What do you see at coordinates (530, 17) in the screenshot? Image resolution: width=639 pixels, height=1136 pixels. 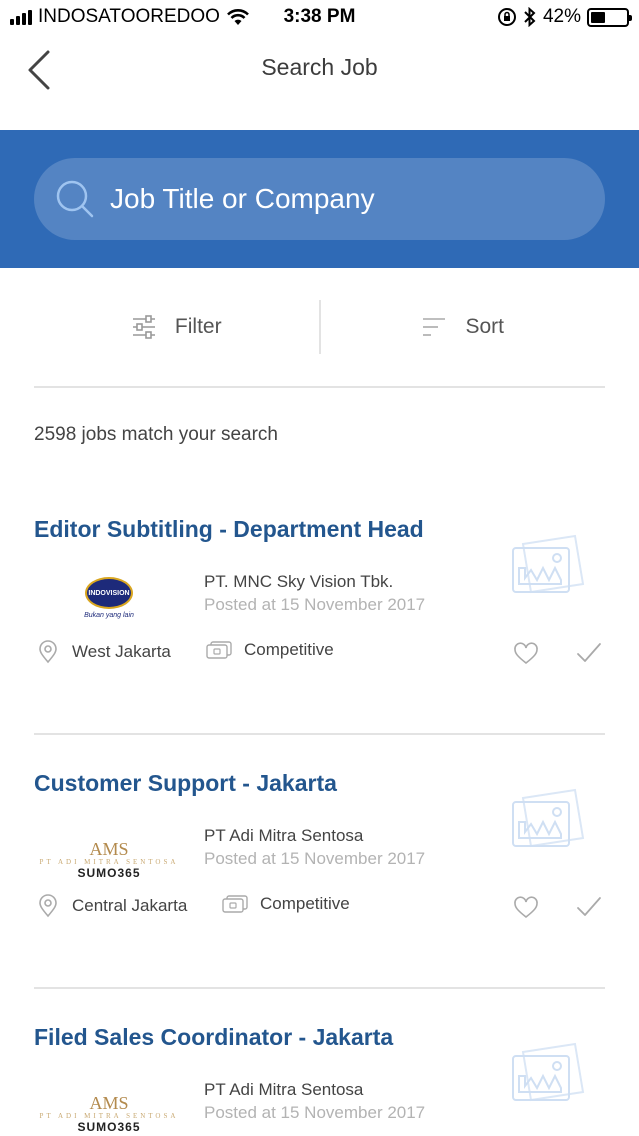 I see `bluetooth-icon` at bounding box center [530, 17].